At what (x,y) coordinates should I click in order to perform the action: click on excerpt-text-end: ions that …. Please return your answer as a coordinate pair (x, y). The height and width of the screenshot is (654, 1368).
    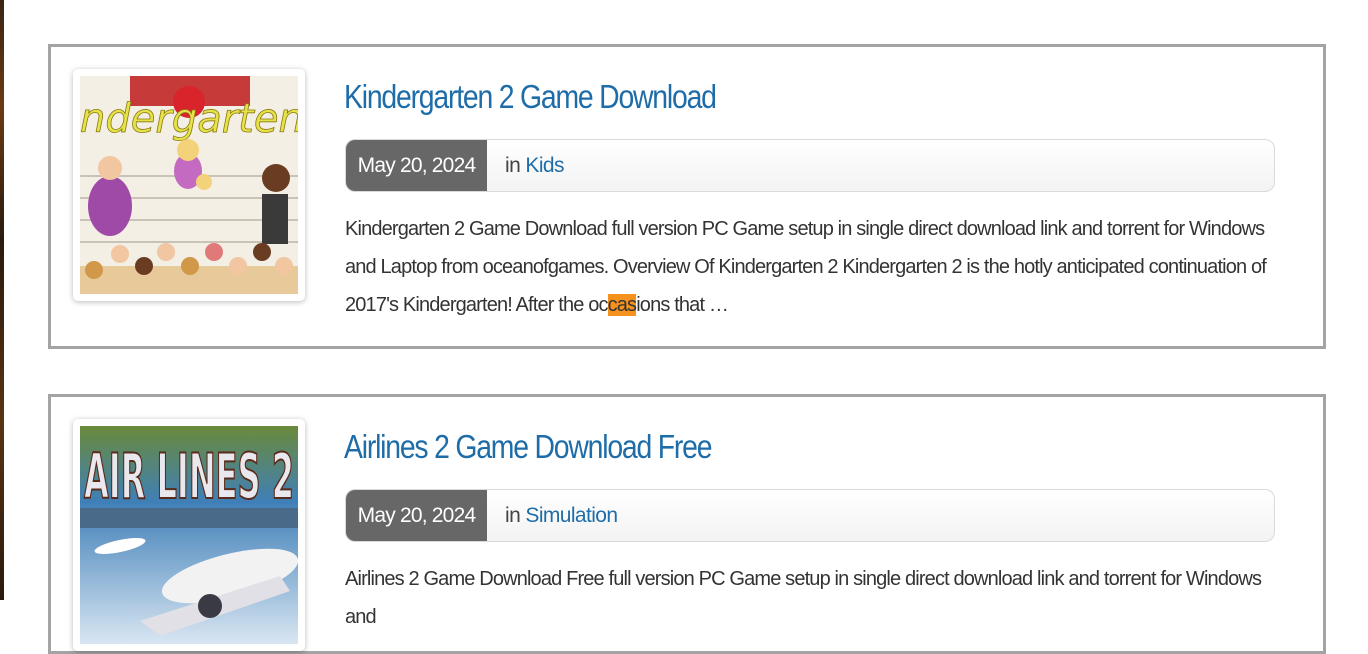
    Looking at the image, I should click on (682, 305).